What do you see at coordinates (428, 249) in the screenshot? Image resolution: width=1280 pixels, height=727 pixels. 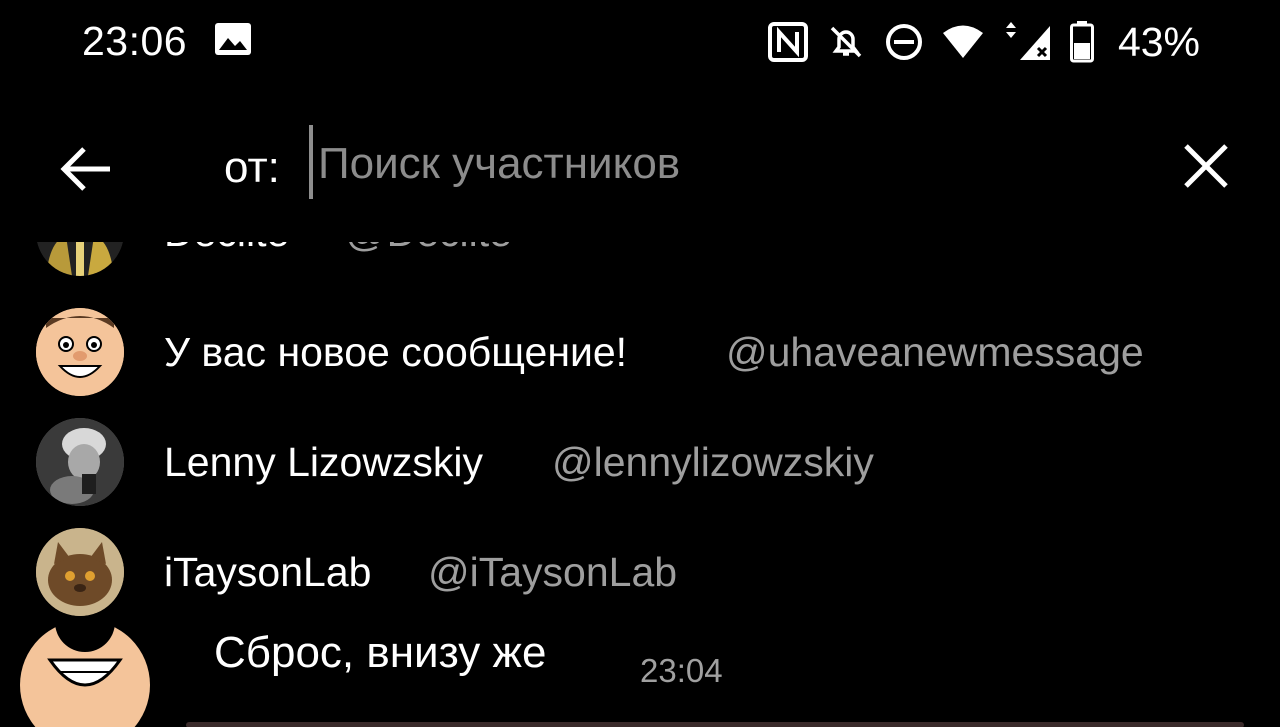 I see `member-handle: @Decilte` at bounding box center [428, 249].